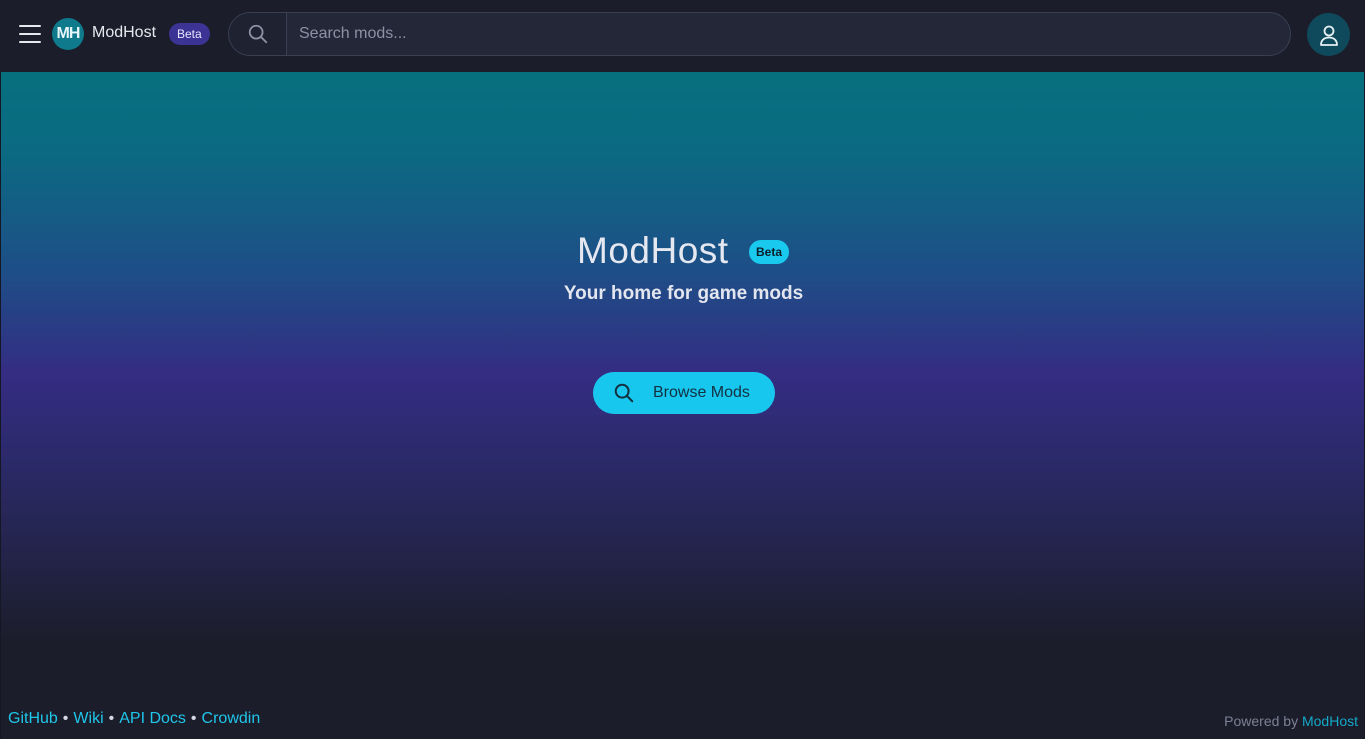 Image resolution: width=1365 pixels, height=739 pixels. Describe the element at coordinates (231, 718) in the screenshot. I see `footer-link-crowdin: Crowdin` at that location.